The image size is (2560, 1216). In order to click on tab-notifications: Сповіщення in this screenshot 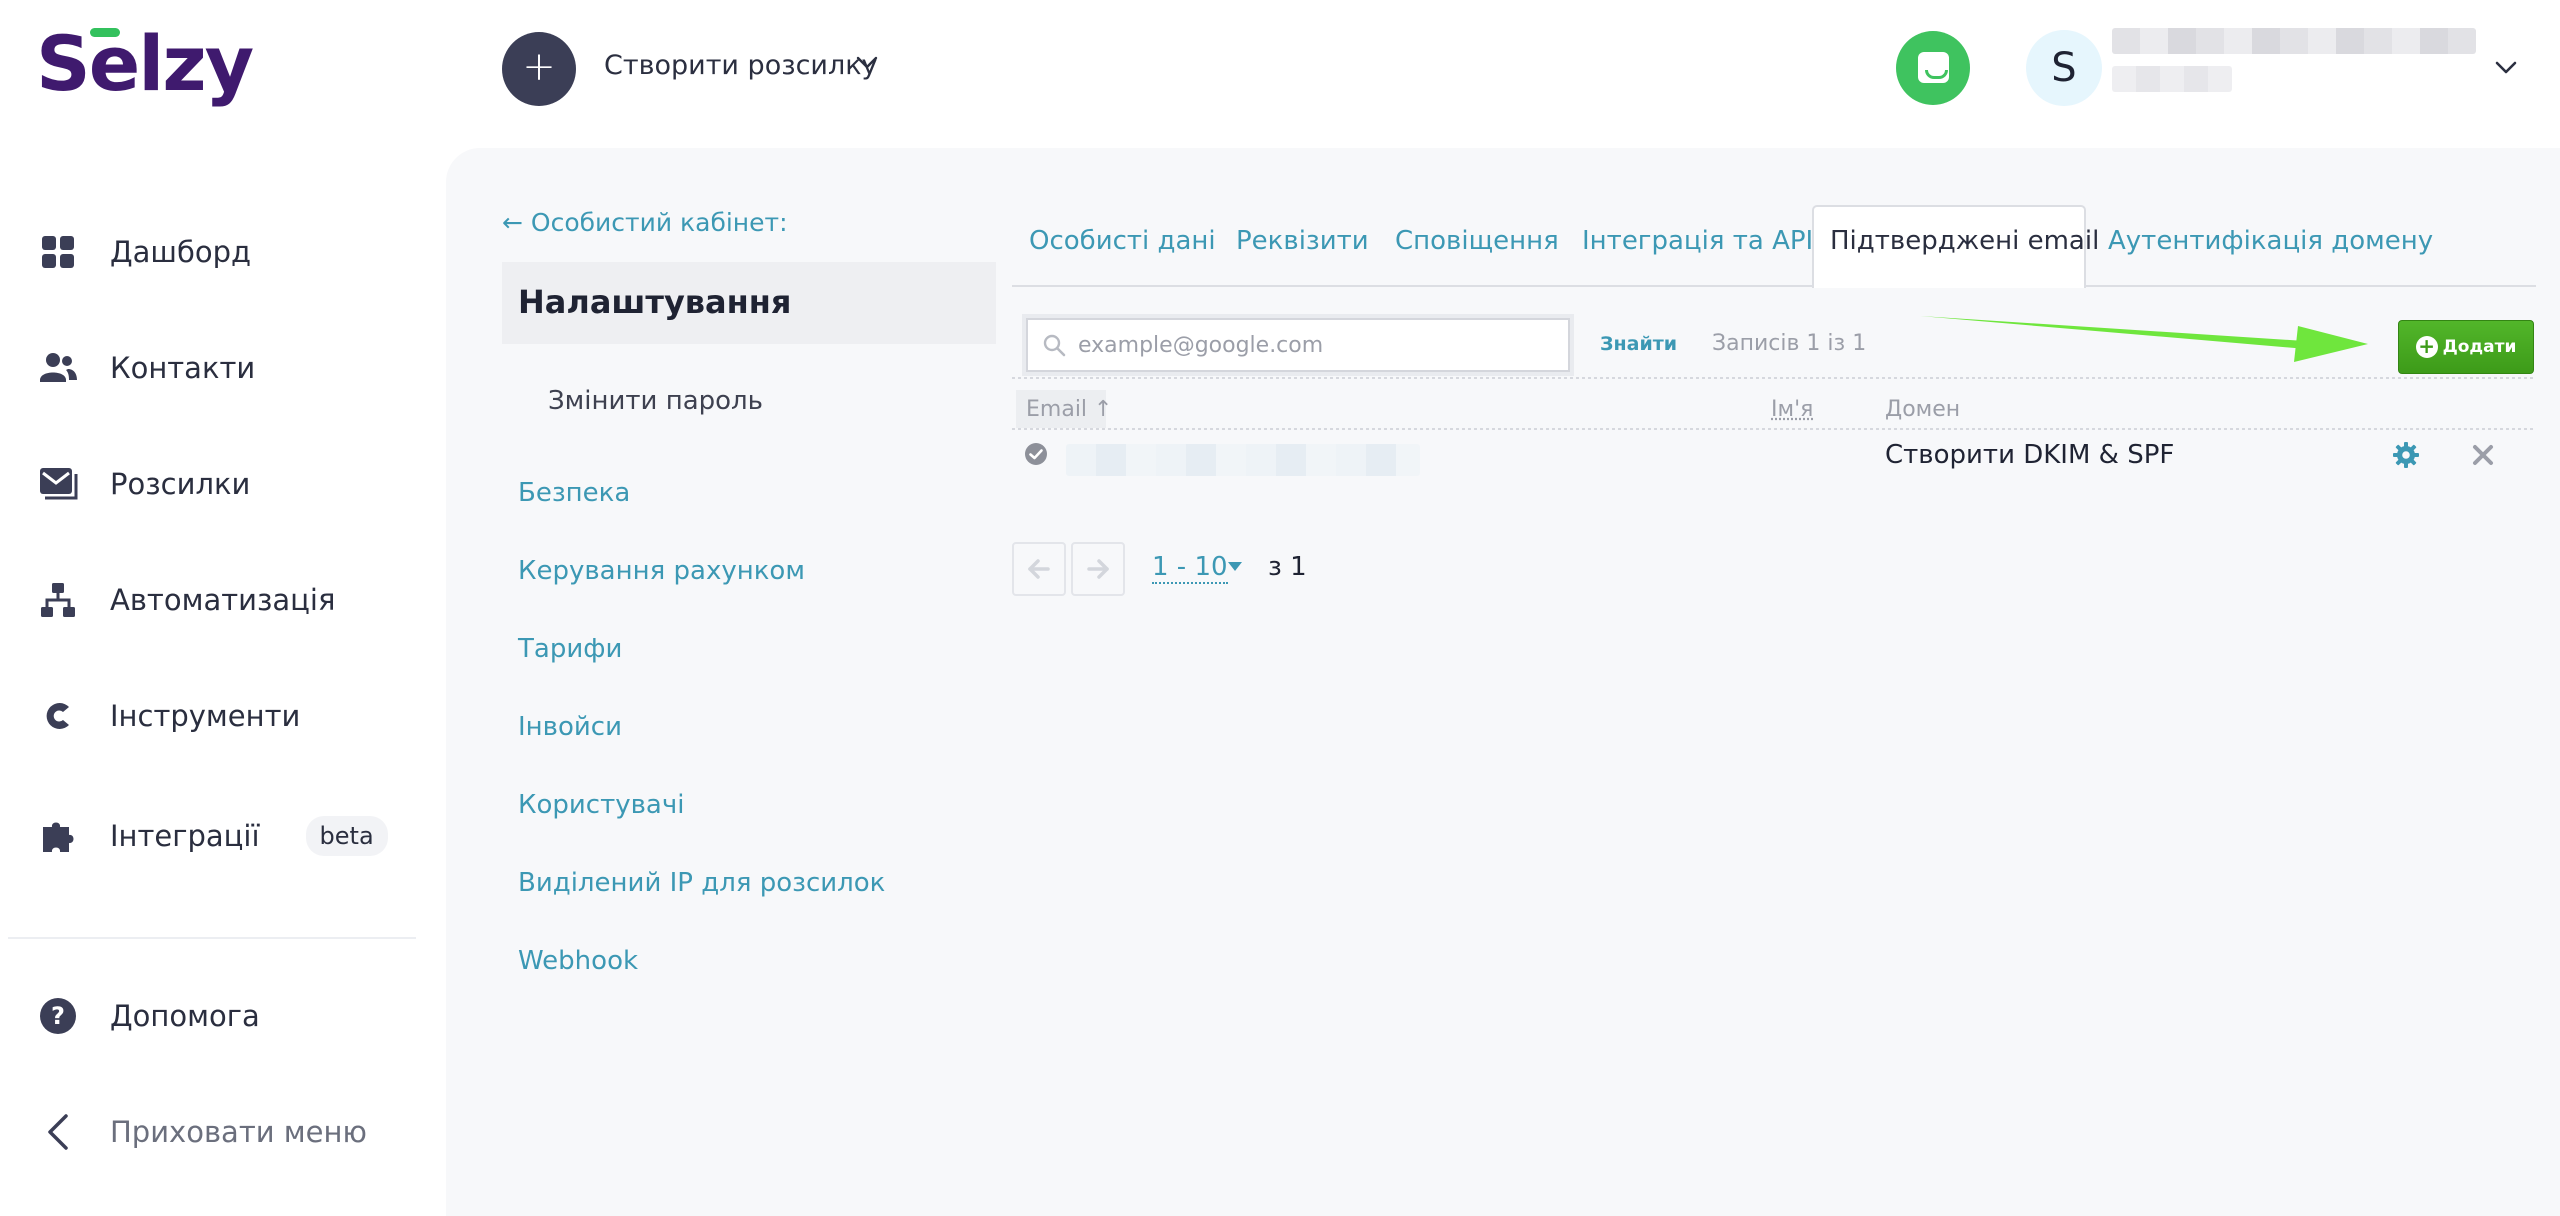, I will do `click(1477, 241)`.